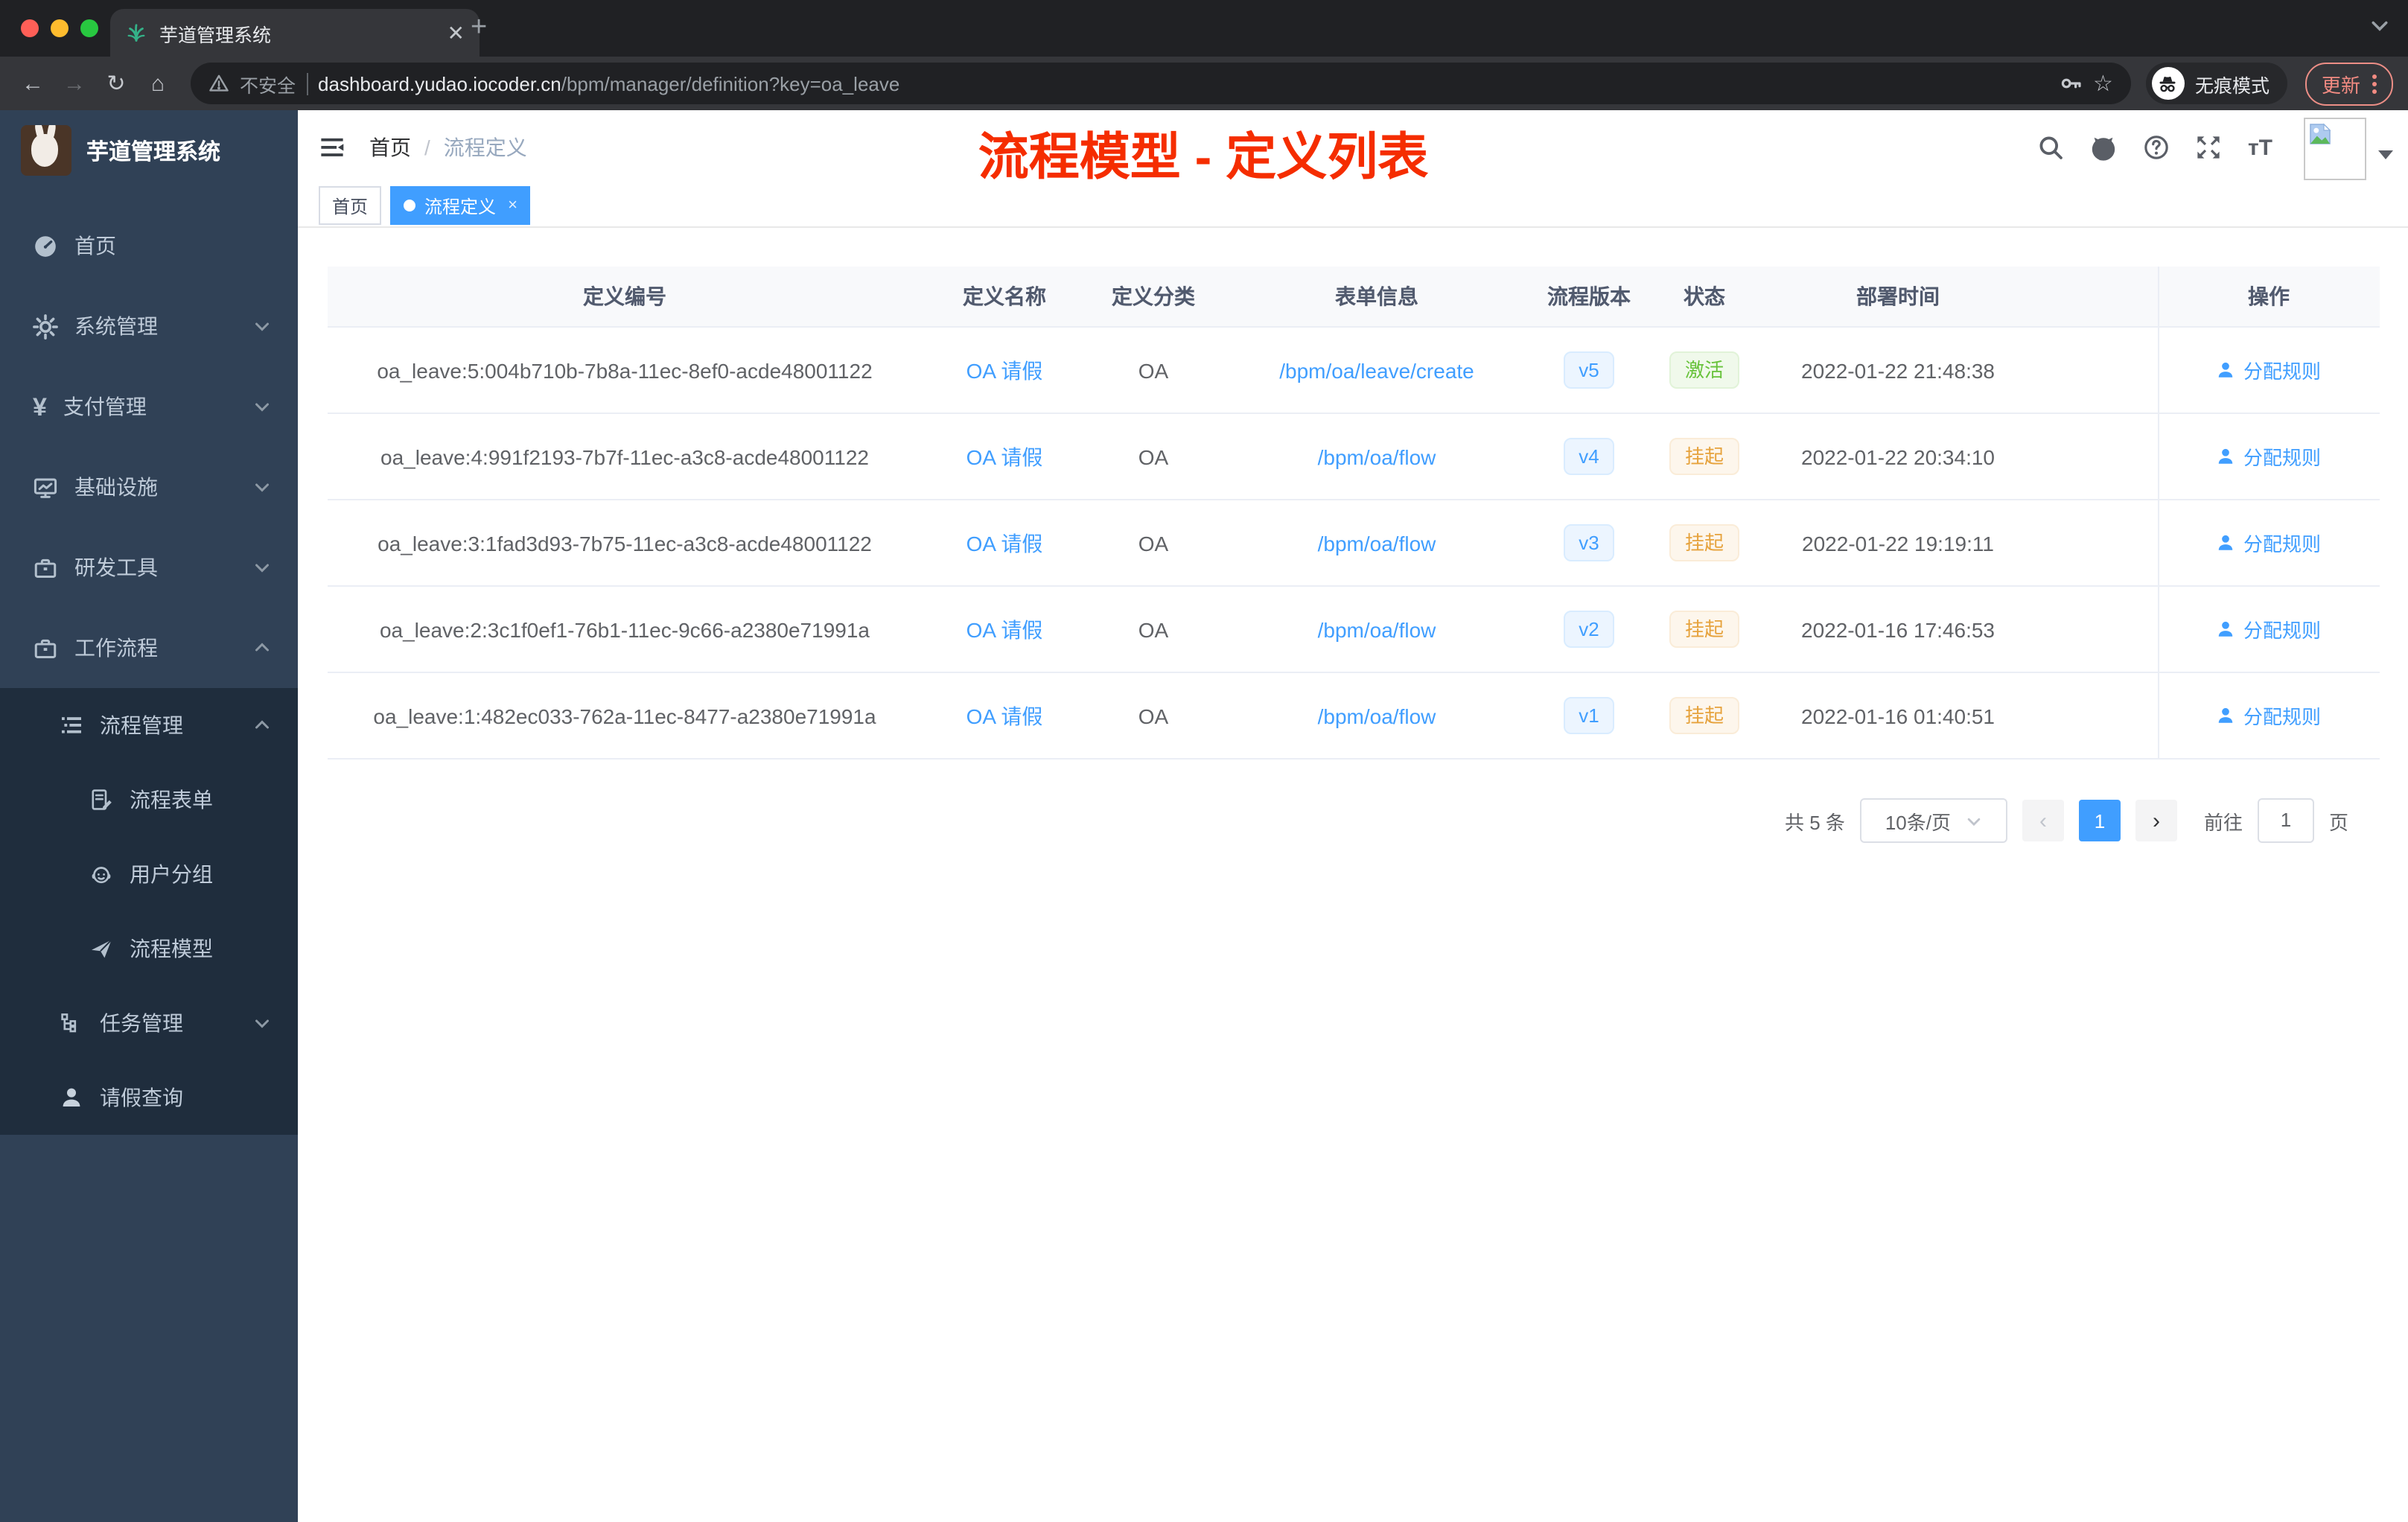  Describe the element at coordinates (149, 149) in the screenshot. I see `sidebar-logo: 芋道管理系统` at that location.